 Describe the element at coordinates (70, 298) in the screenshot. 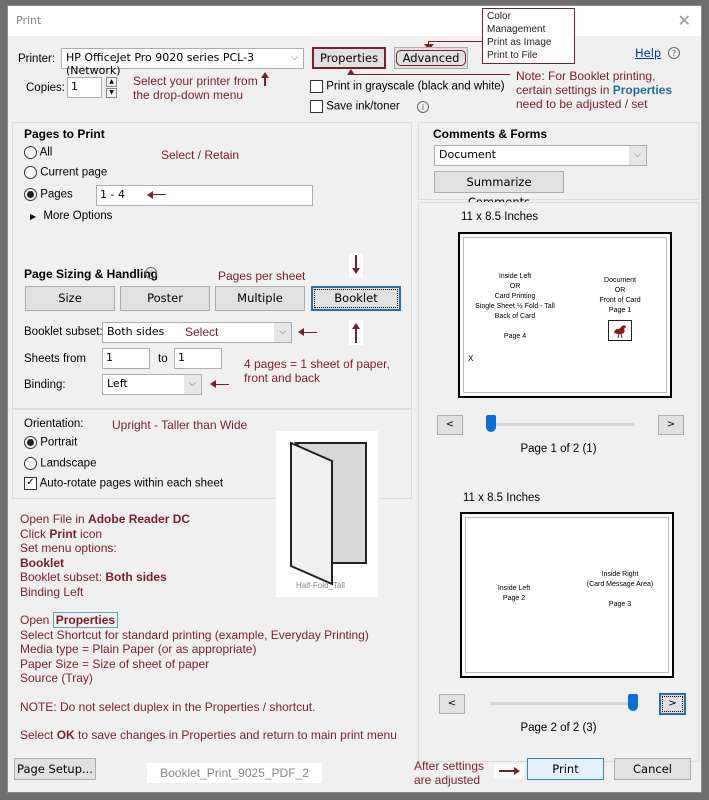

I see `size-button: Size` at that location.